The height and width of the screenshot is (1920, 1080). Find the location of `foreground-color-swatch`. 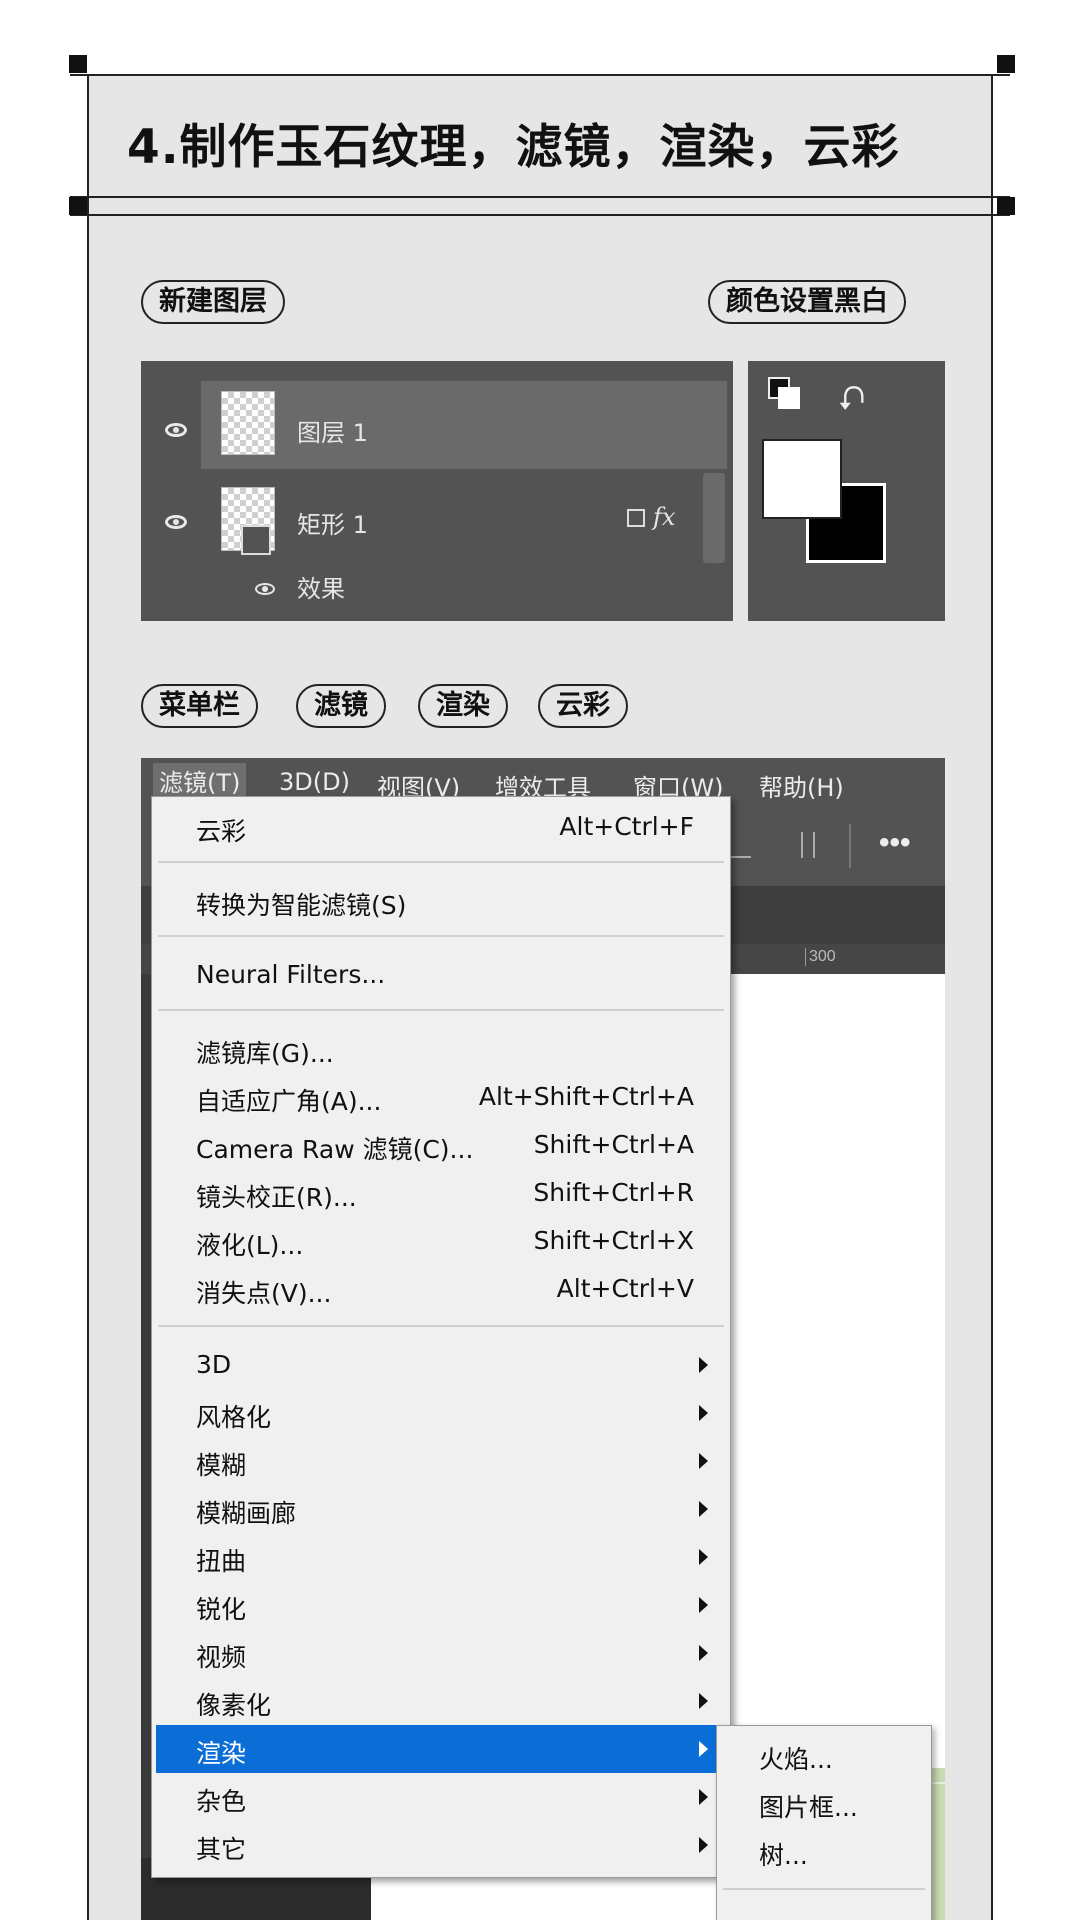

foreground-color-swatch is located at coordinates (802, 479).